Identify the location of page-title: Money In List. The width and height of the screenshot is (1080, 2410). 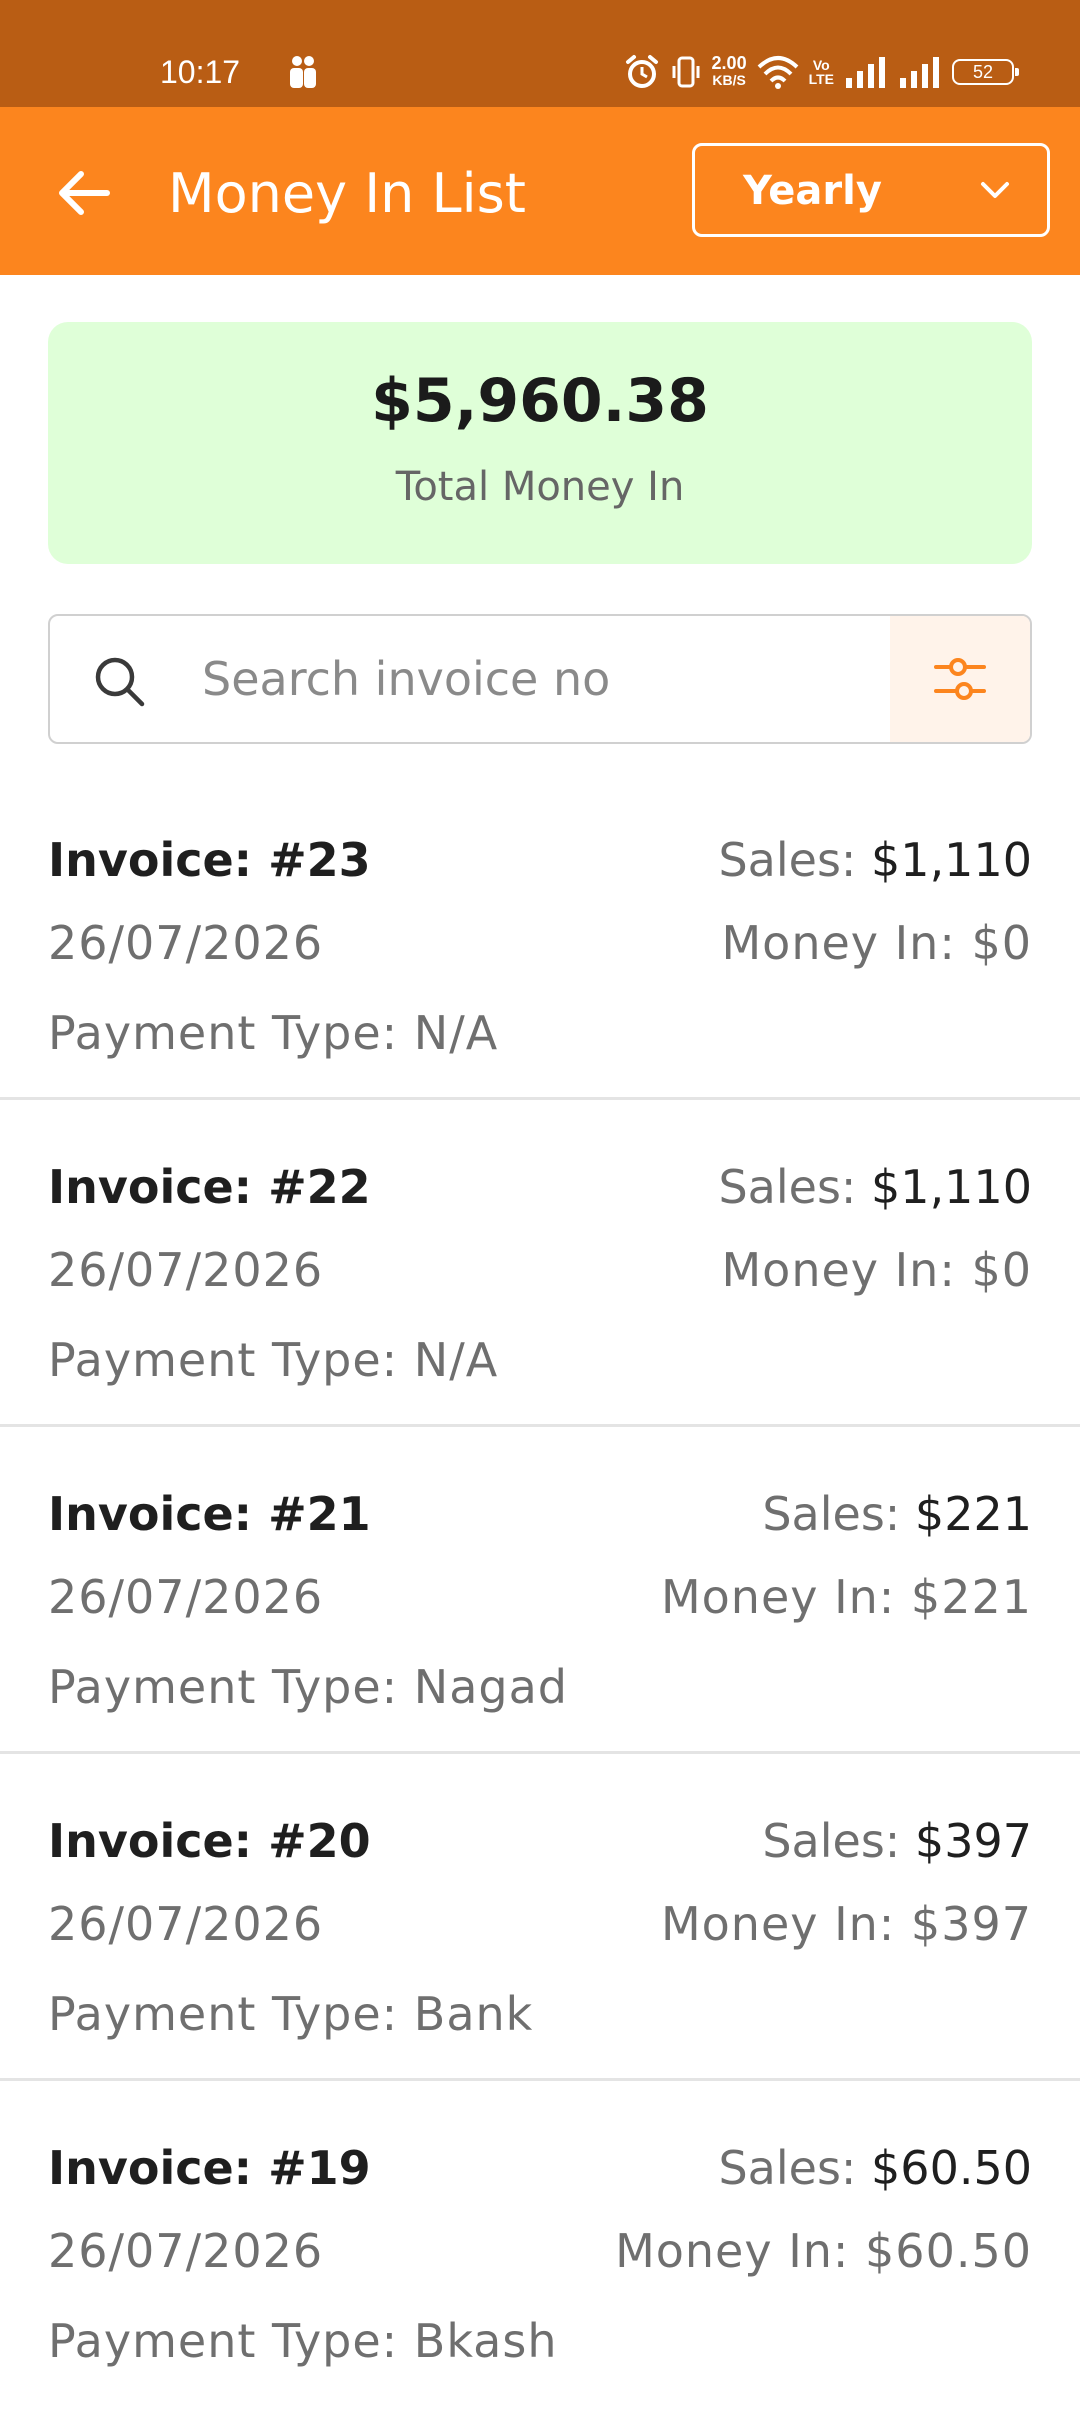
(347, 193).